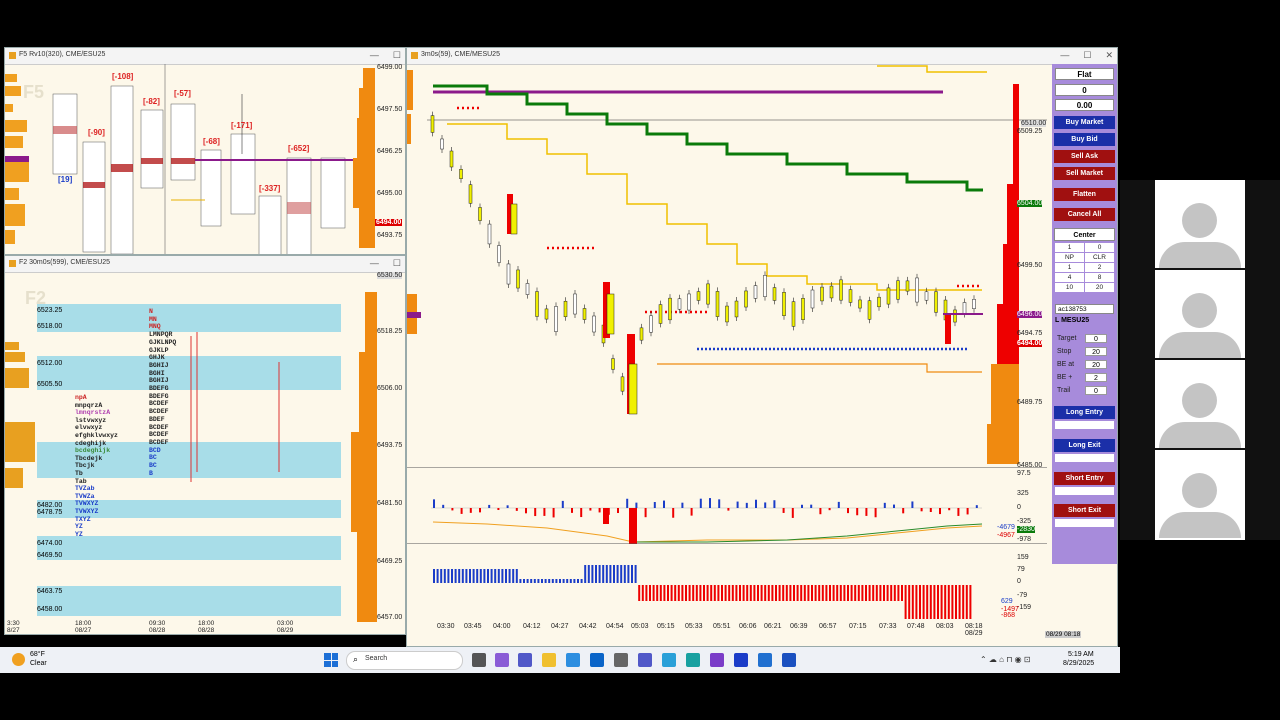 Image resolution: width=1280 pixels, height=720 pixels. Describe the element at coordinates (693, 660) in the screenshot. I see `edge-icon` at that location.